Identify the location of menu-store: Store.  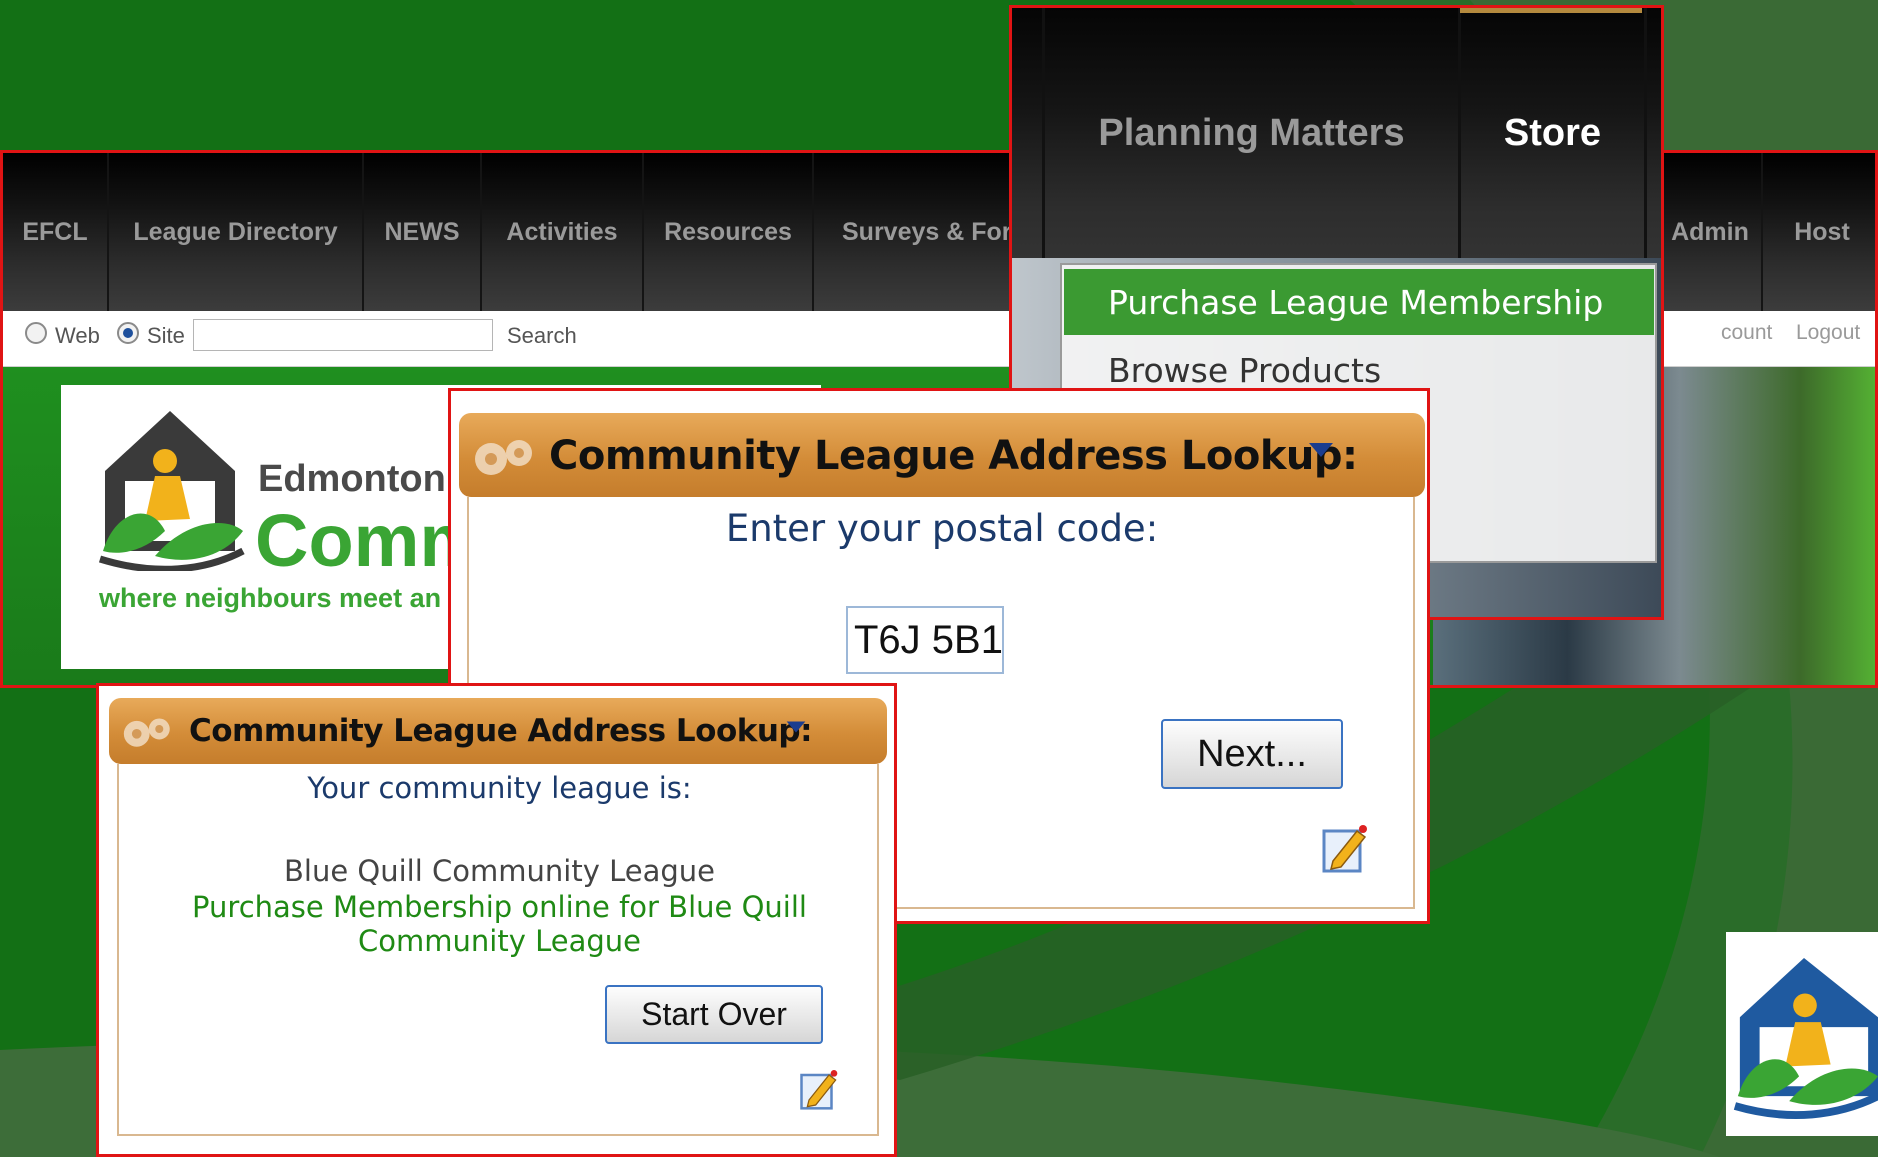
(1552, 133).